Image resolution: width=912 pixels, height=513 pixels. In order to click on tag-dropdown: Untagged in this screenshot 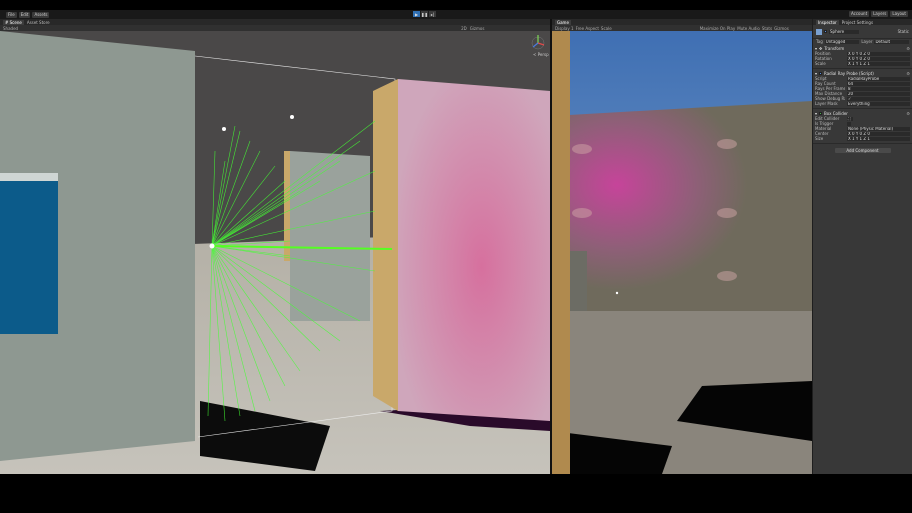, I will do `click(842, 41)`.